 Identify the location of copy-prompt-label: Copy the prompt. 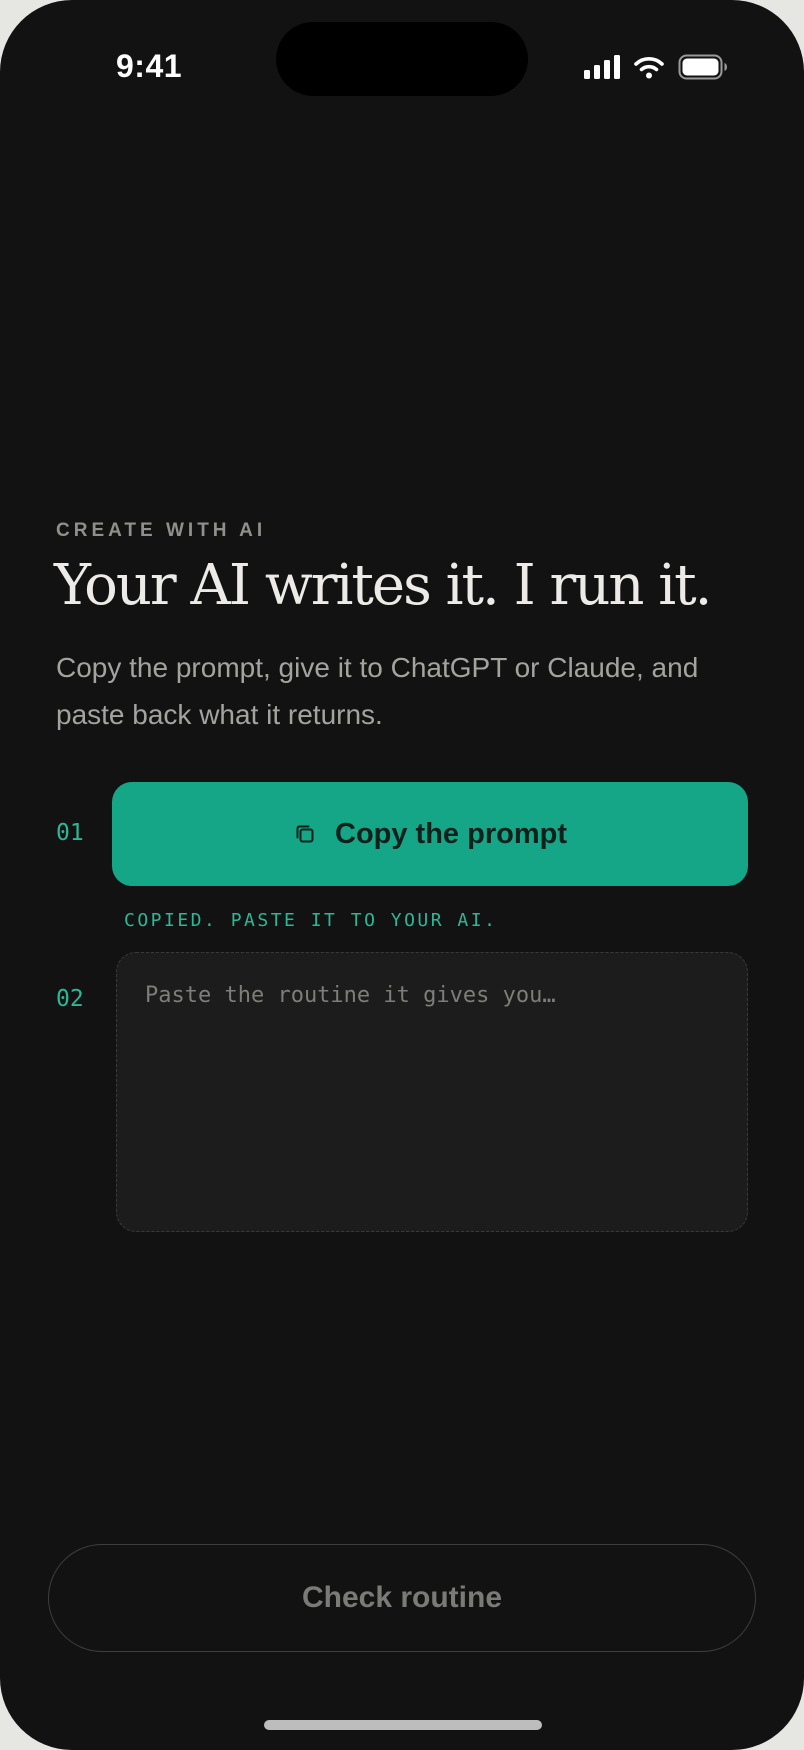
(451, 833).